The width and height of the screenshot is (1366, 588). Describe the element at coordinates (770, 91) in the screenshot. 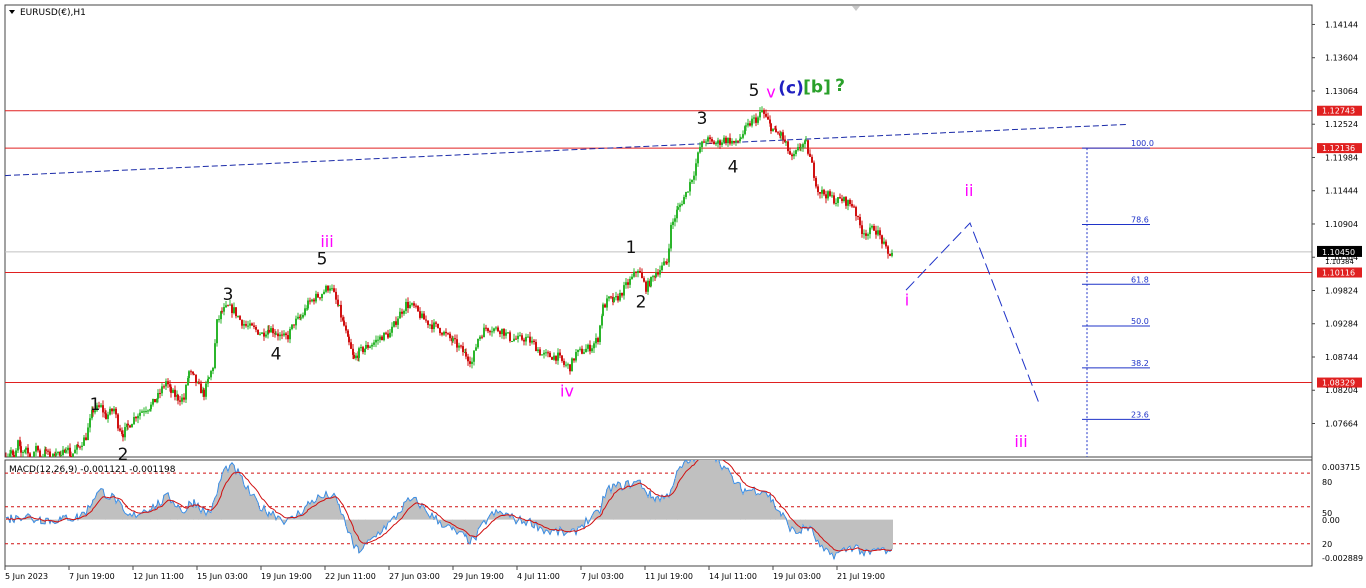

I see `wave-label: v` at that location.